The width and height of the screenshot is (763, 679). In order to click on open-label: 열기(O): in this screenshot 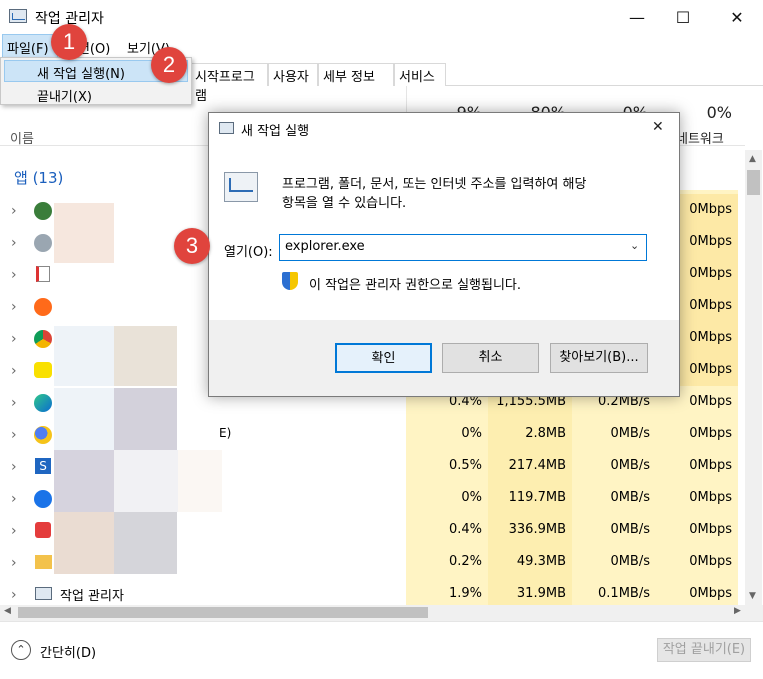, I will do `click(248, 252)`.